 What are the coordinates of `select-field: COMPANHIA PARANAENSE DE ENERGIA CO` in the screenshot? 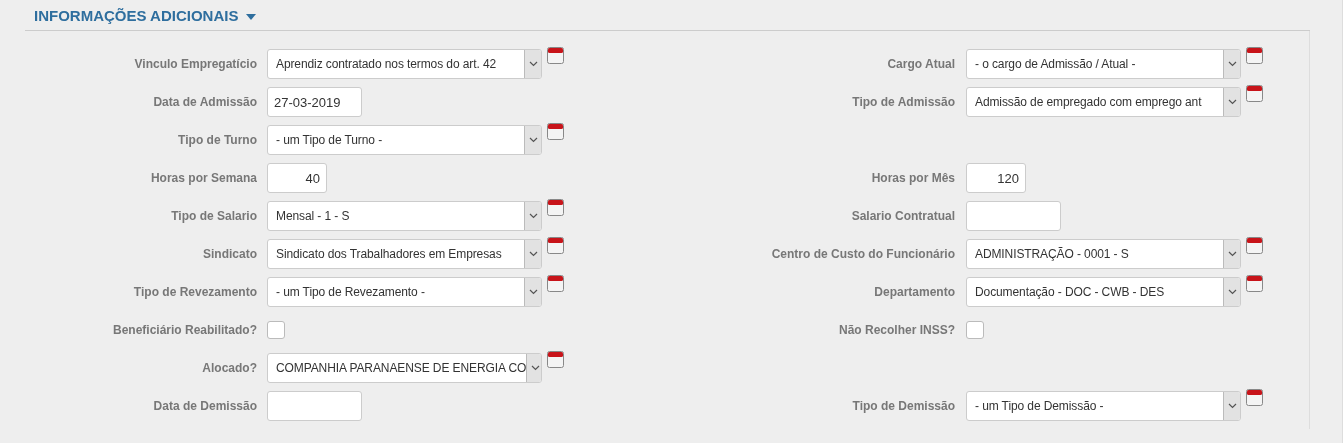 It's located at (404, 368).